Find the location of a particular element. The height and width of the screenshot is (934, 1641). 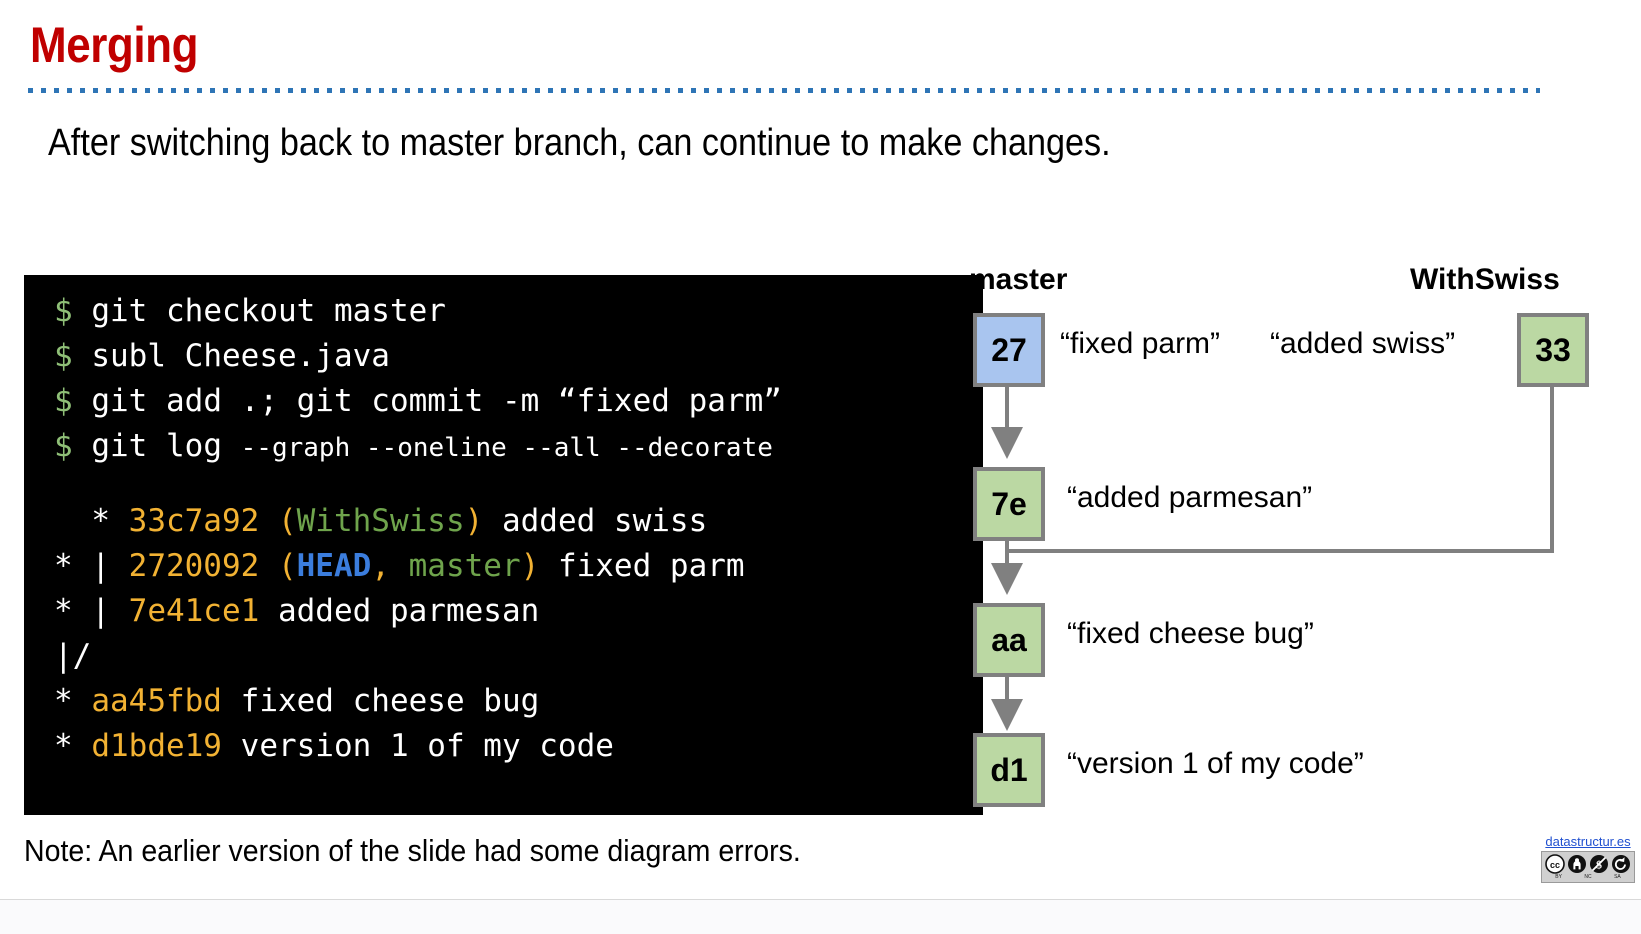

attribution-block: datastructur.es cc $ BY is located at coordinates (1588, 858).